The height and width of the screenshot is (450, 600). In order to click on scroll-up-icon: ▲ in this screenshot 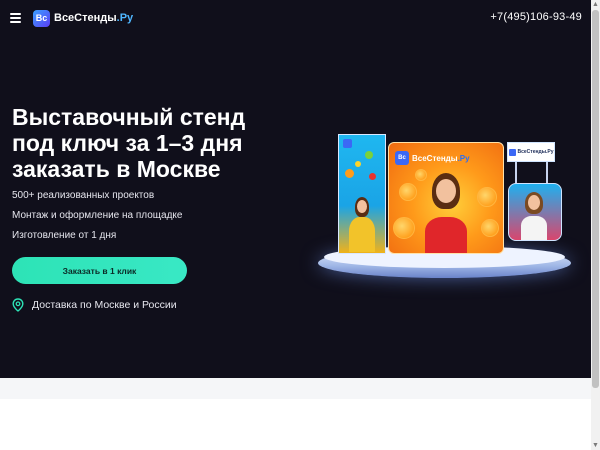, I will do `click(595, 4)`.